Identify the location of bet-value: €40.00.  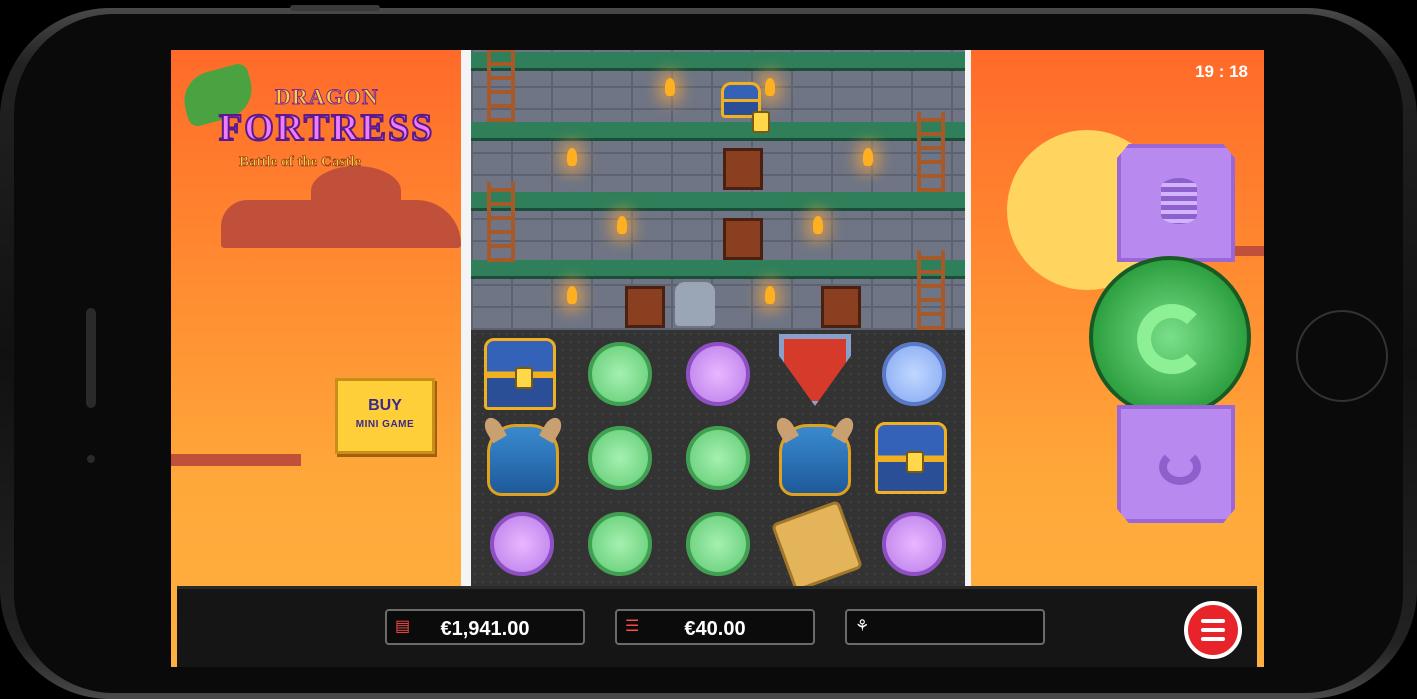
(715, 629).